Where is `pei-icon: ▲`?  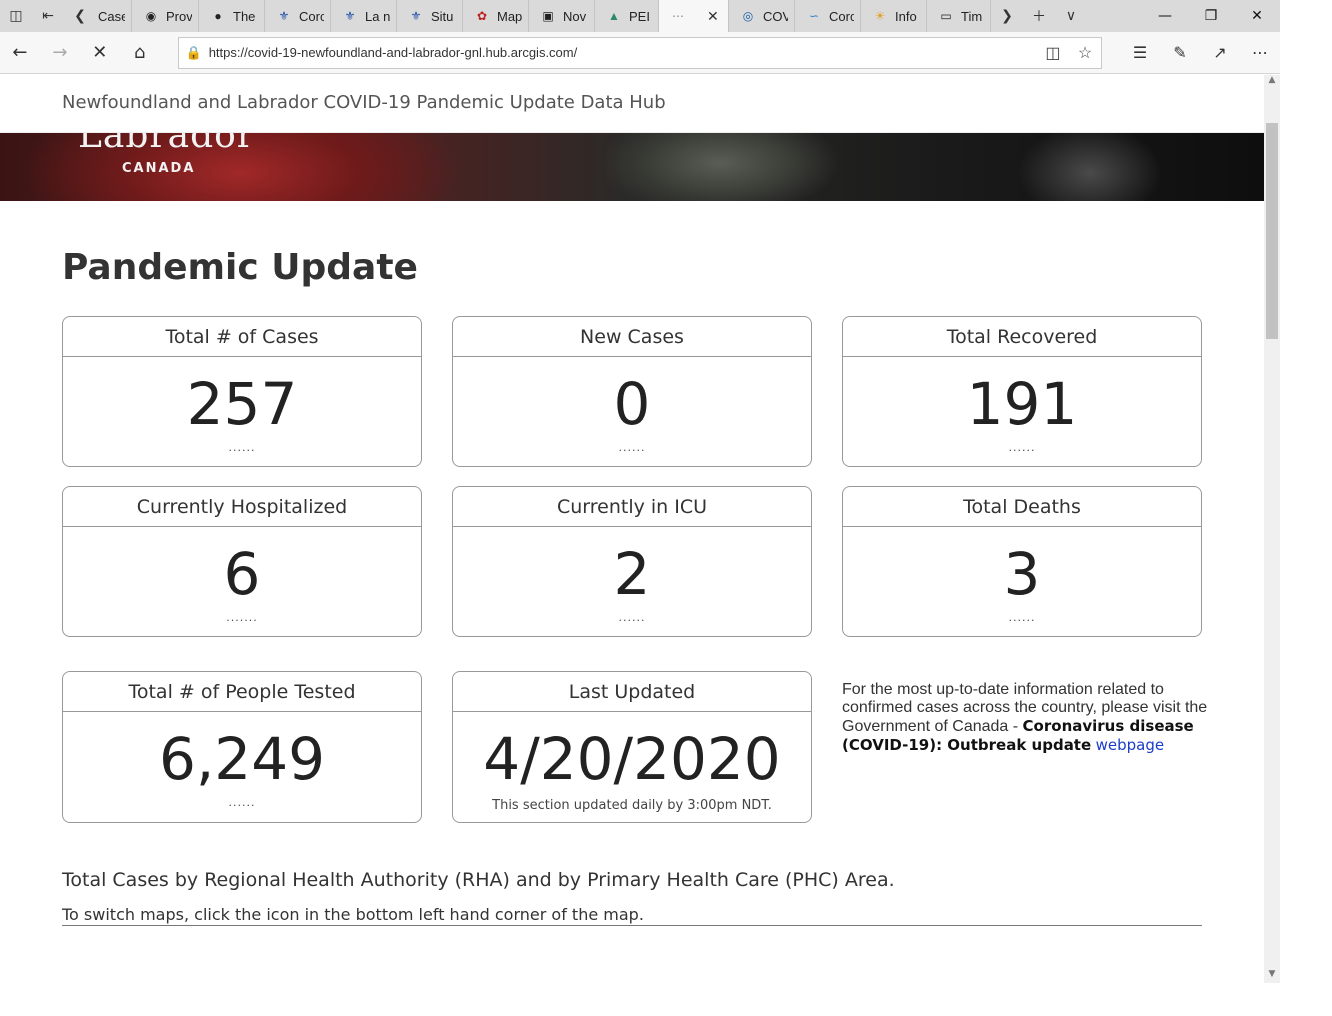
pei-icon: ▲ is located at coordinates (614, 16).